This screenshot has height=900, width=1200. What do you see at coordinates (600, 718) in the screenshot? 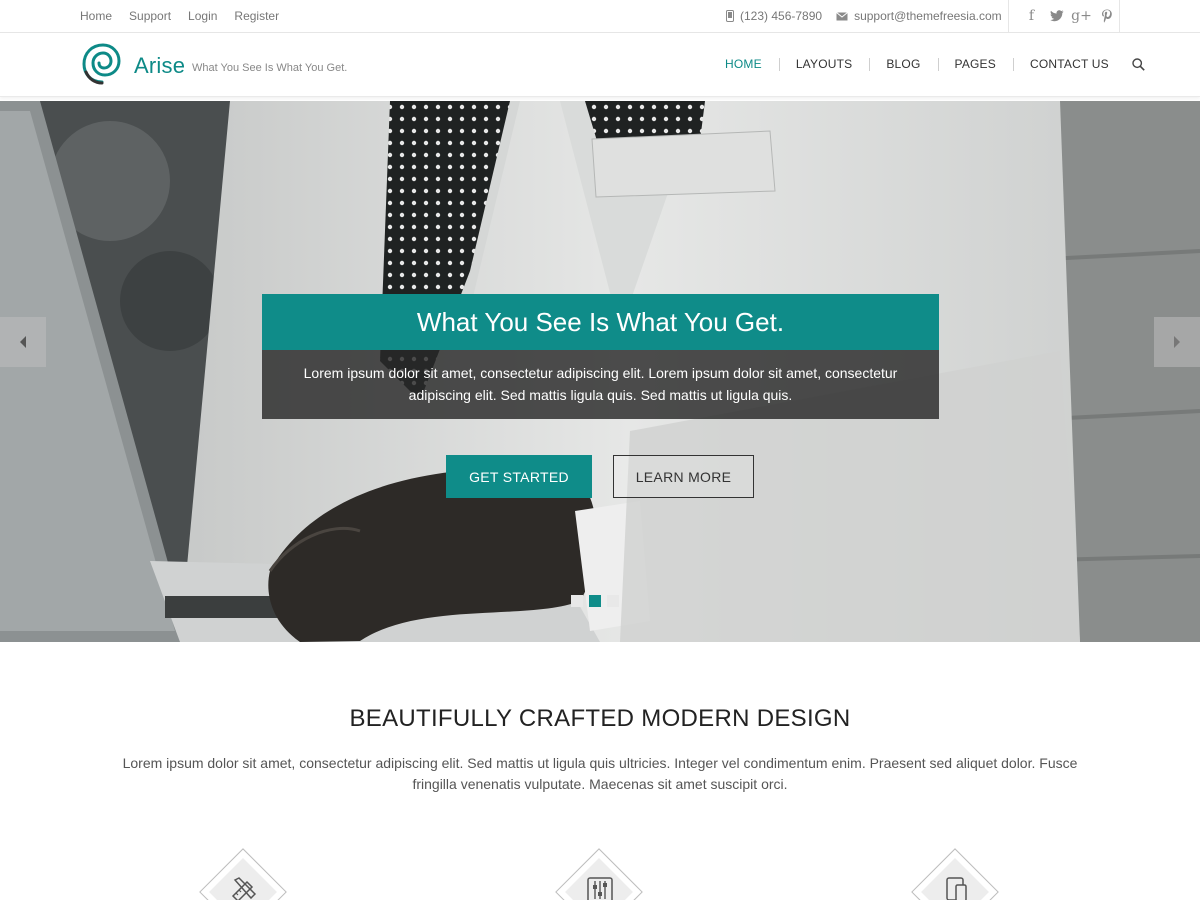
I see `section-title: BEAUTIFULLY CRAFTED MODERN DESIGN` at bounding box center [600, 718].